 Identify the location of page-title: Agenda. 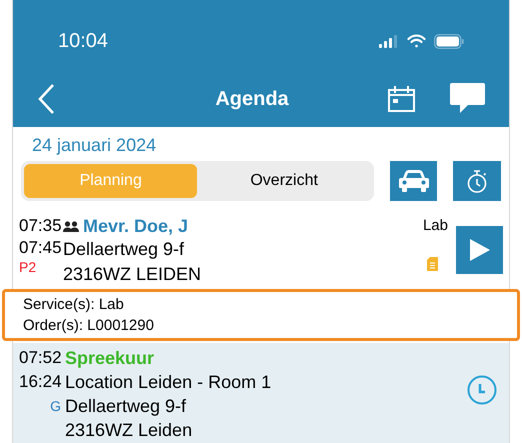
(252, 99).